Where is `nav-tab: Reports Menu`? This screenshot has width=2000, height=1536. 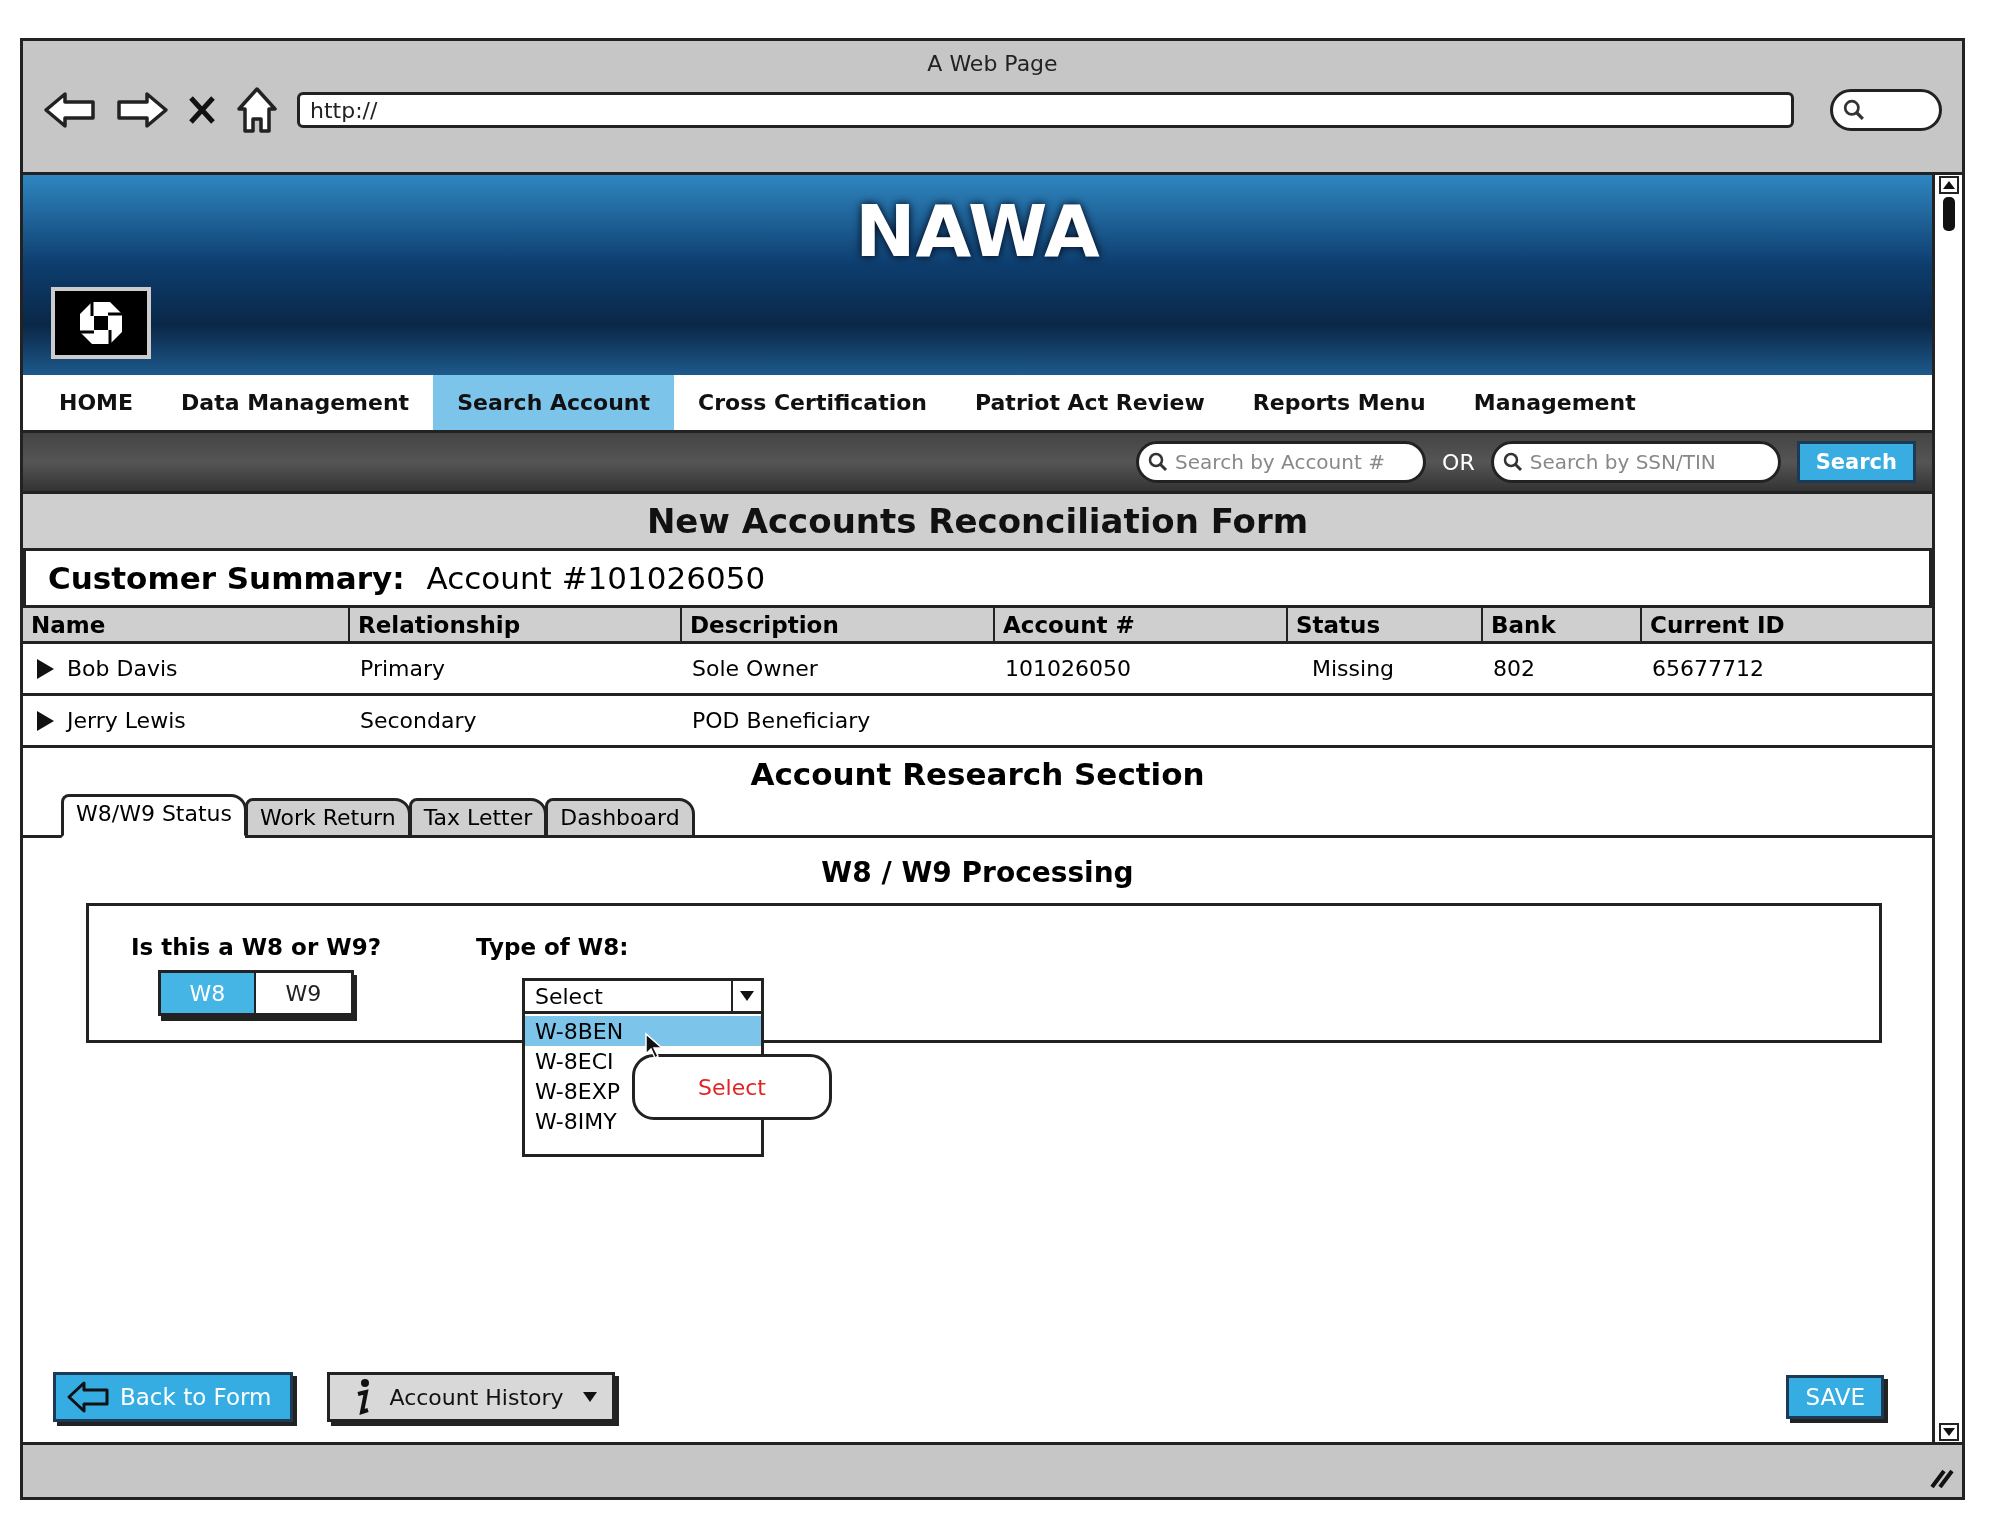
nav-tab: Reports Menu is located at coordinates (1339, 402).